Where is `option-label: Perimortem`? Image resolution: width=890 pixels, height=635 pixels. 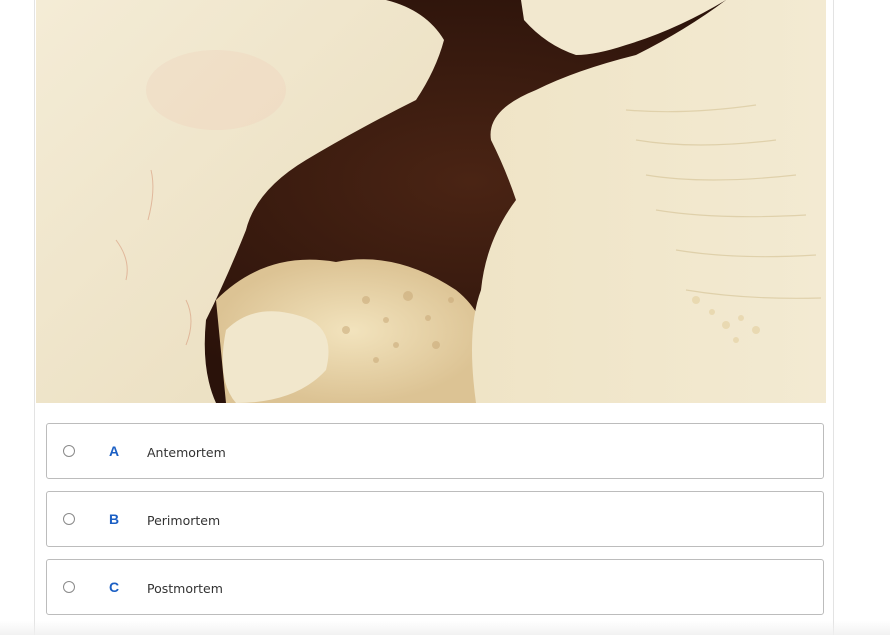 option-label: Perimortem is located at coordinates (184, 520).